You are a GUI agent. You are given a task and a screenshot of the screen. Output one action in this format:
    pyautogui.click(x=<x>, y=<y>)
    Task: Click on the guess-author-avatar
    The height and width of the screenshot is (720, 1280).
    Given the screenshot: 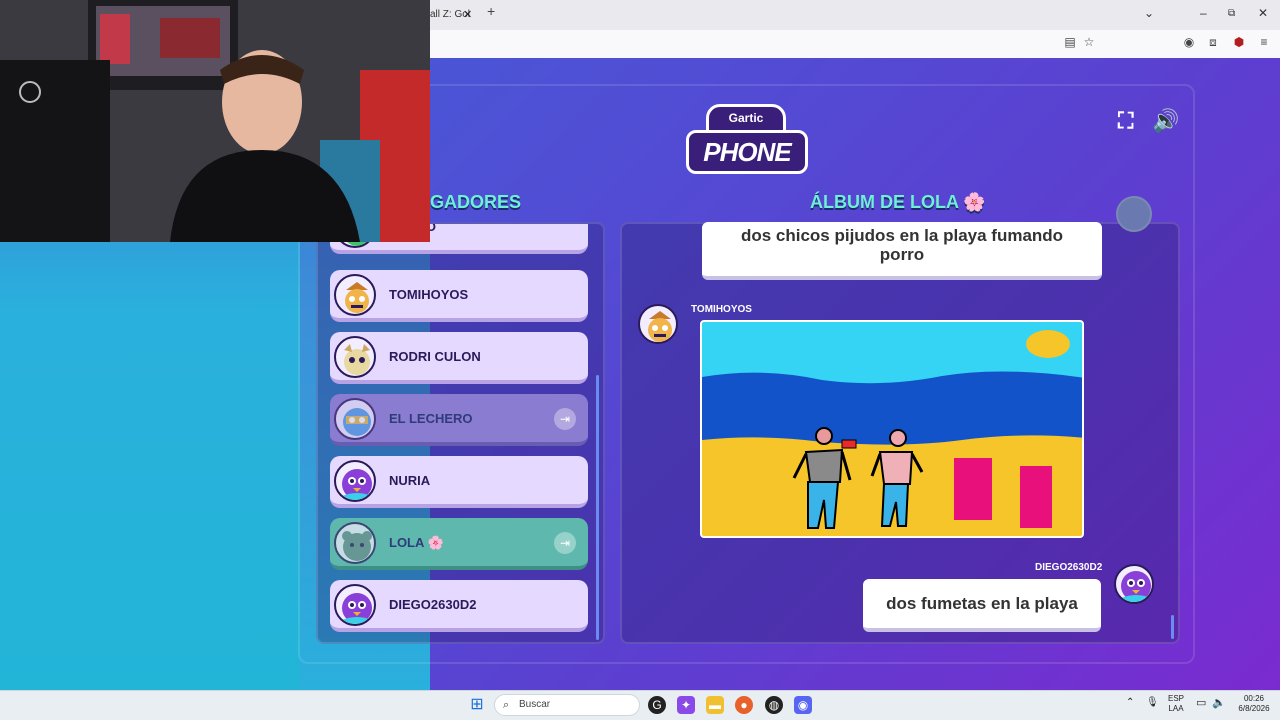 What is the action you would take?
    pyautogui.click(x=1134, y=584)
    